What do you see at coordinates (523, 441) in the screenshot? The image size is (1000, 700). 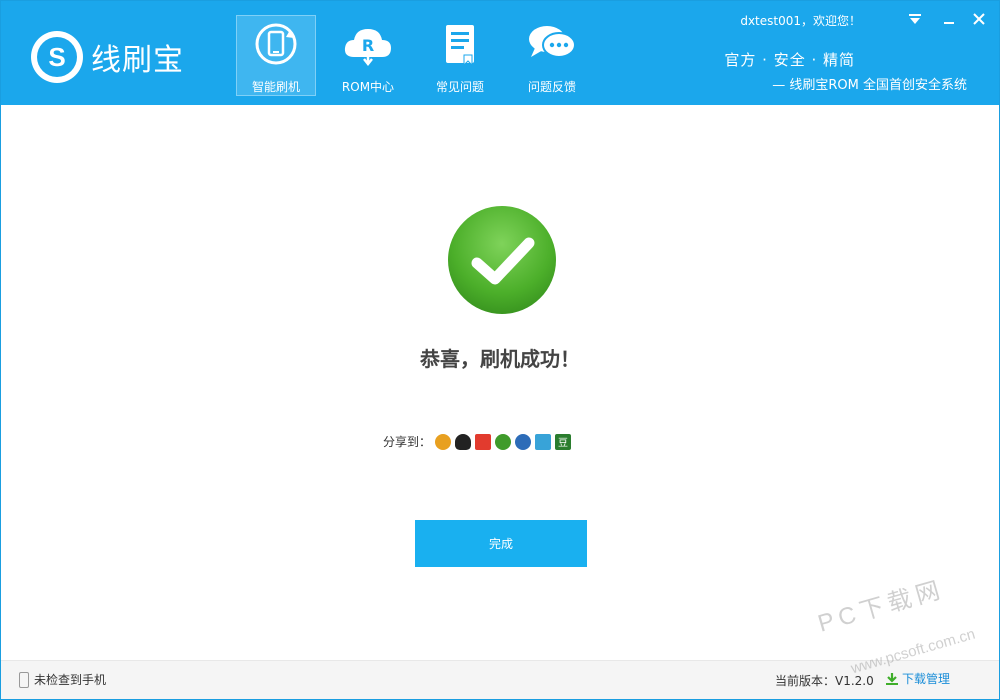 I see `renren-icon` at bounding box center [523, 441].